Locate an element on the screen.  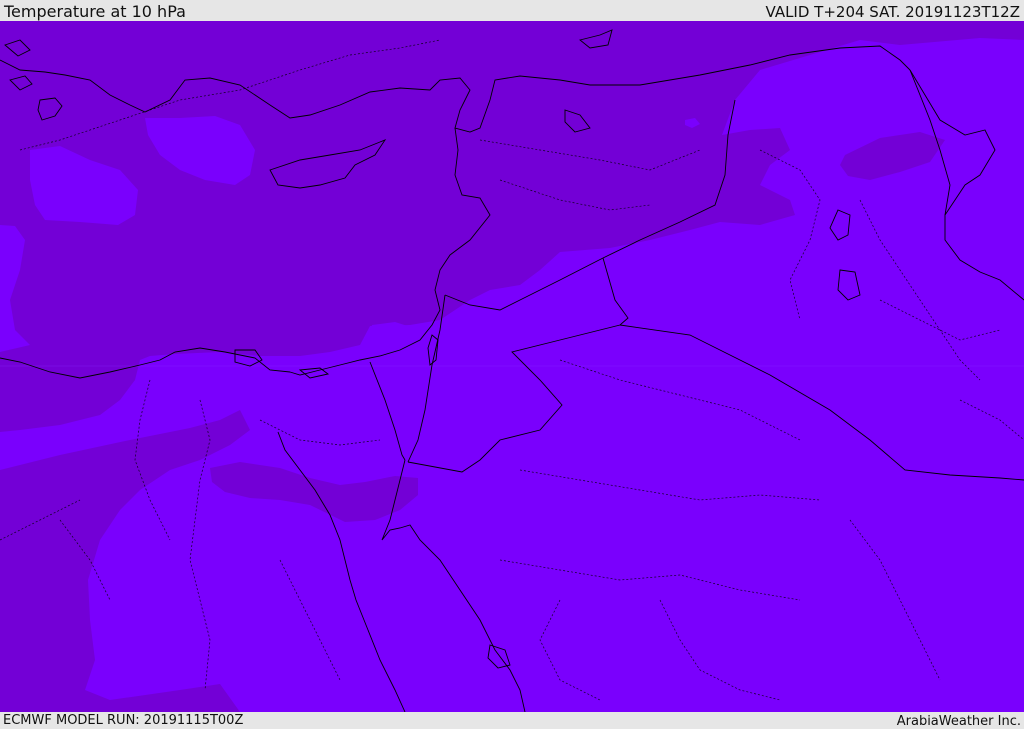
credit-label: ArabiaWeather Inc. is located at coordinates (958, 721).